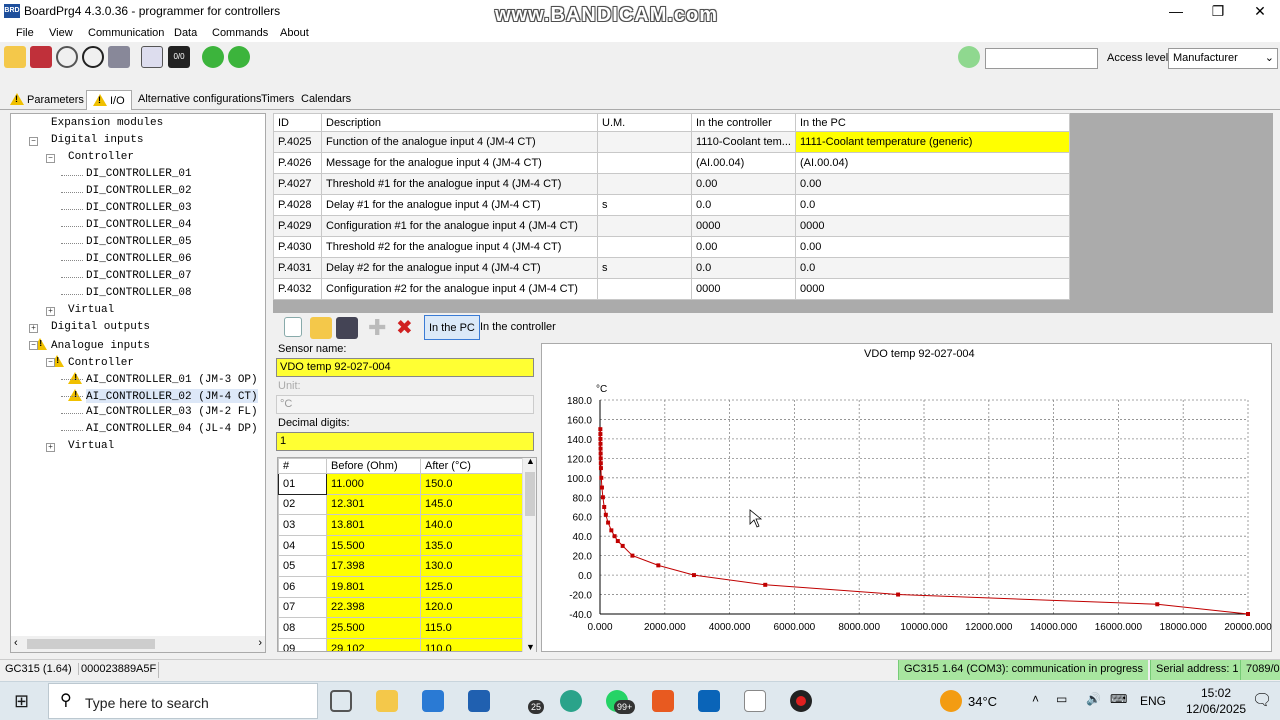 This screenshot has width=1280, height=720. Describe the element at coordinates (139, 174) in the screenshot. I see `tree-node: DI_CONTROLLER_01` at that location.